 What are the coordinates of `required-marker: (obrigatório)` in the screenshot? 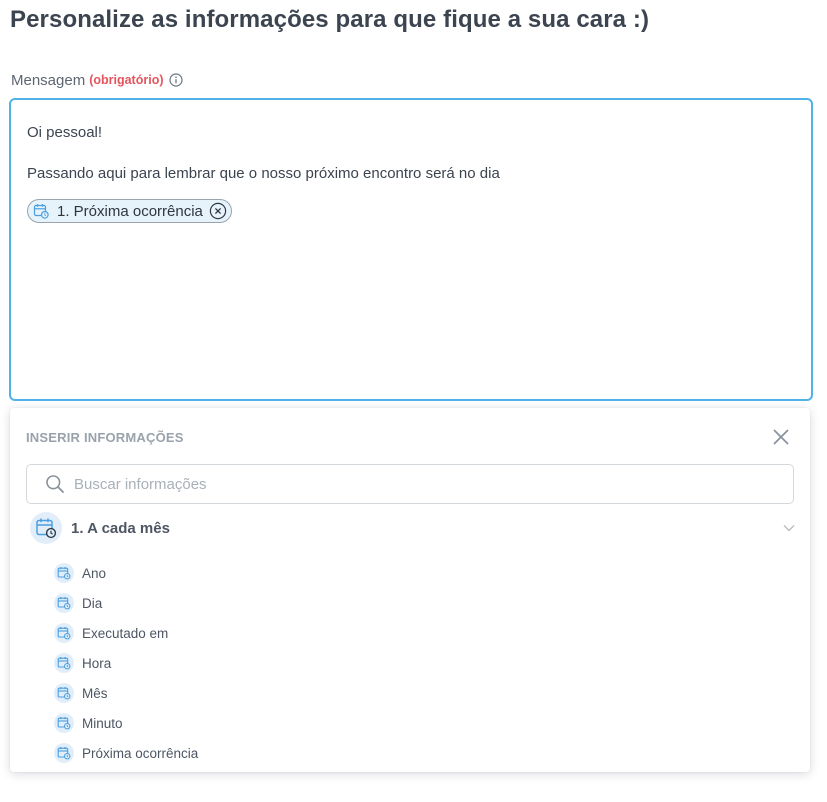 It's located at (126, 80).